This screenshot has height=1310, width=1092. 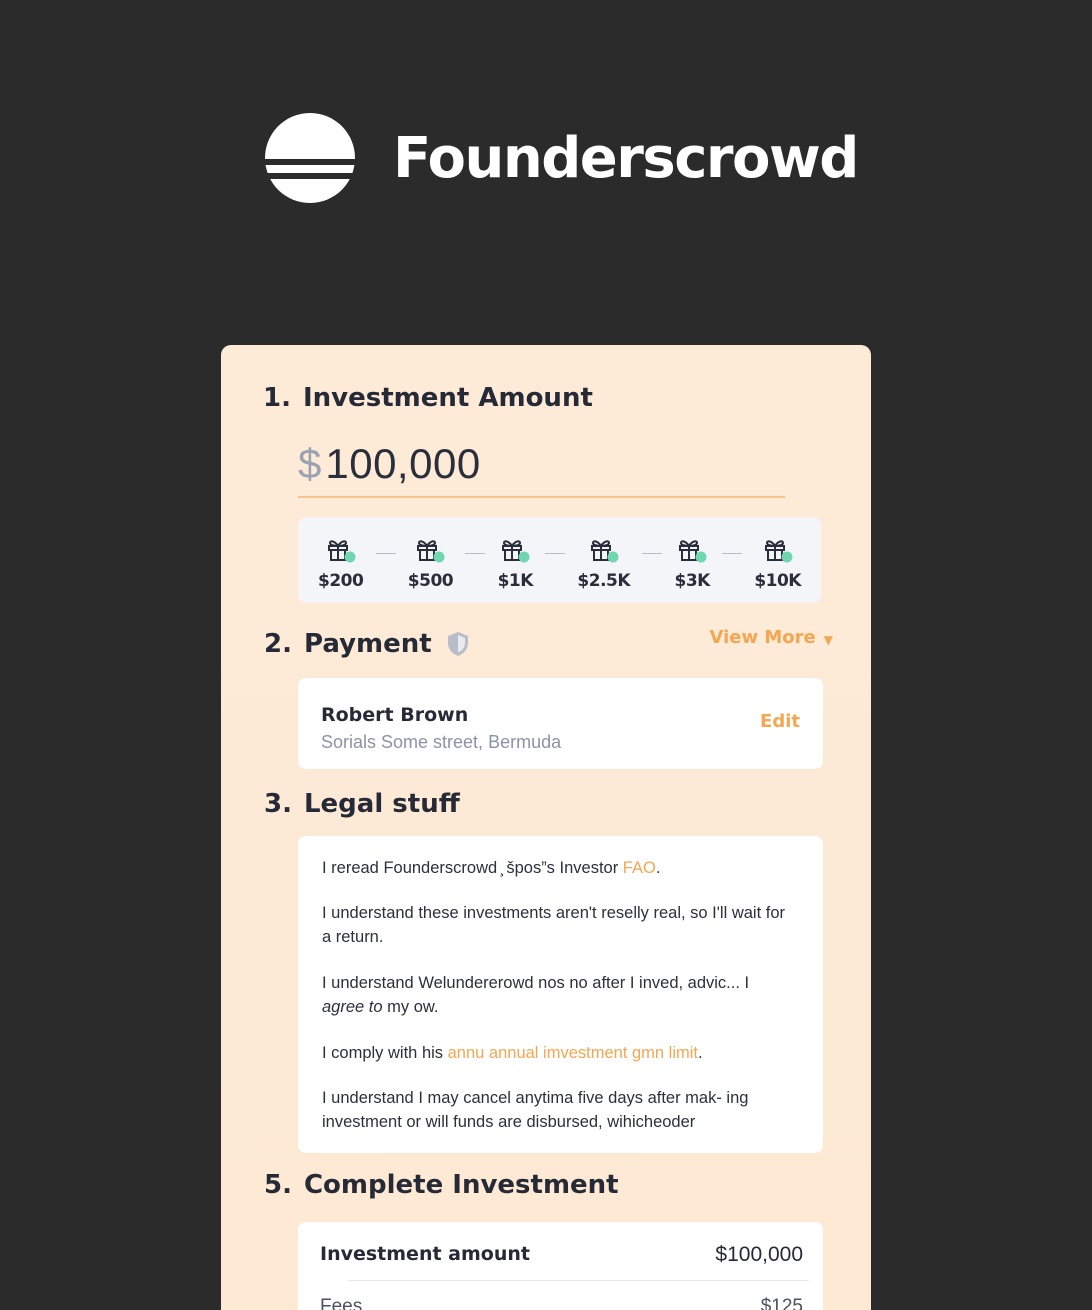 I want to click on preset-2-5k: $2.5K, so click(x=604, y=563).